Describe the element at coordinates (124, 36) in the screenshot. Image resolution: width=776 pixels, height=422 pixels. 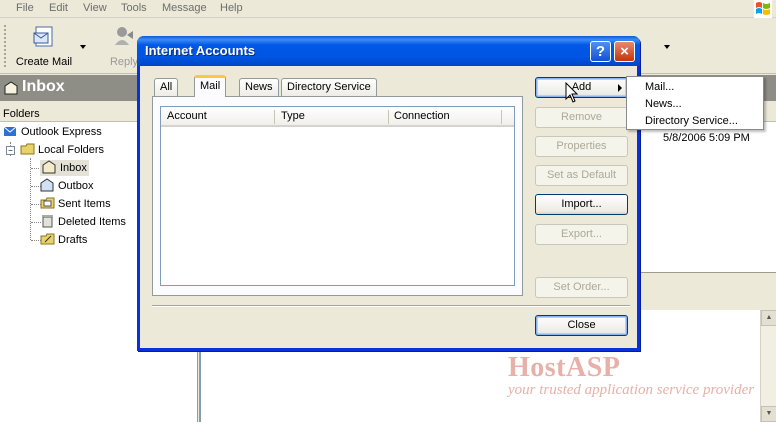
I see `reply-icon` at that location.